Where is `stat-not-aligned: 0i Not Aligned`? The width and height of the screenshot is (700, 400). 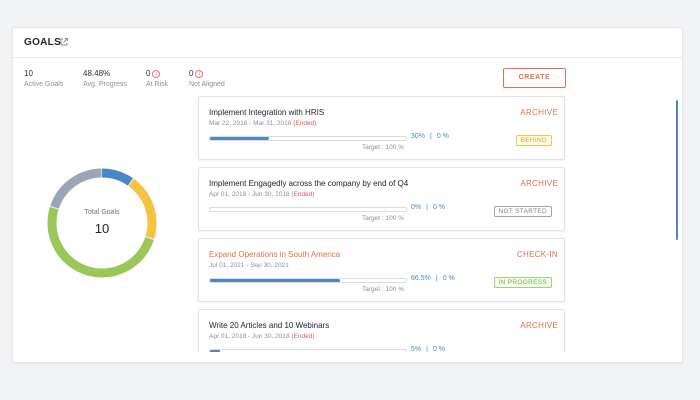 stat-not-aligned: 0i Not Aligned is located at coordinates (207, 79).